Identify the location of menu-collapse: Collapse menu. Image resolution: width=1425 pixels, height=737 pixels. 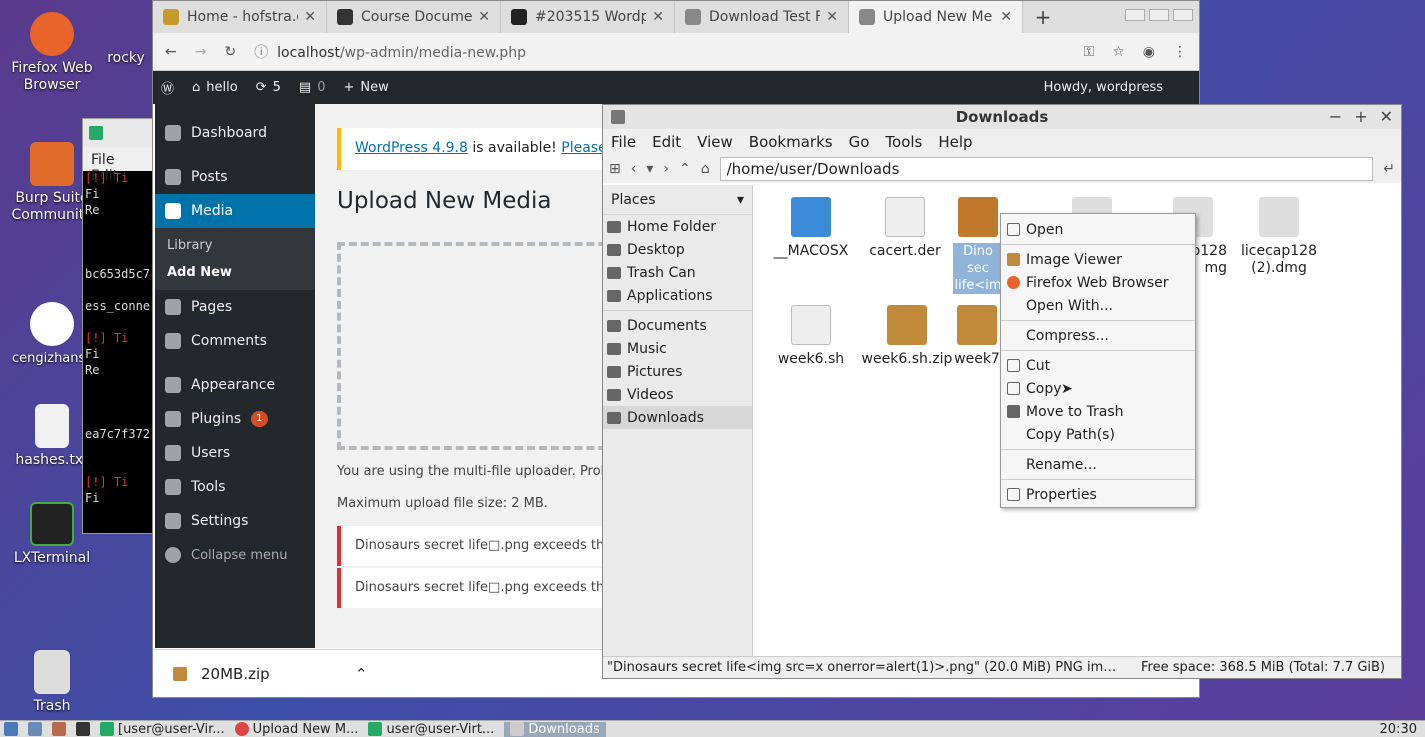
(235, 555).